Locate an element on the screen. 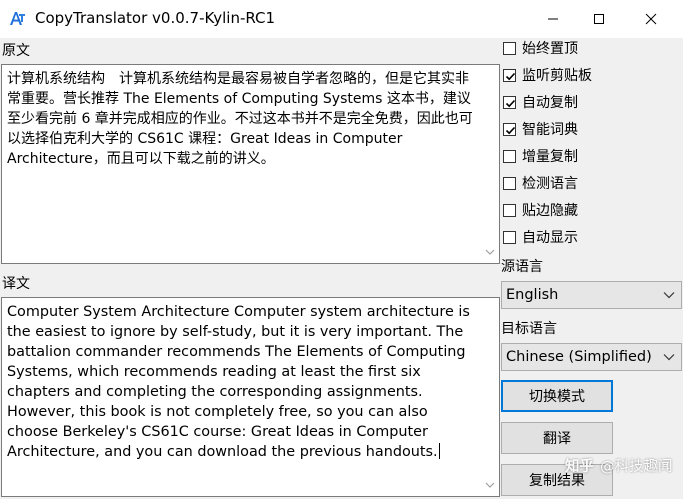 This screenshot has width=683, height=499. option-listen-clipboard: 监听剪贴板 is located at coordinates (547, 75).